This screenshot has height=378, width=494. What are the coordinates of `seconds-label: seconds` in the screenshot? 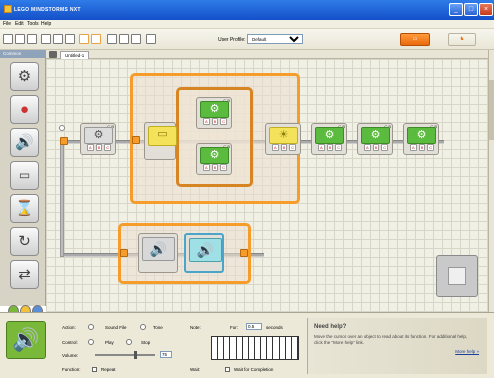 It's located at (274, 327).